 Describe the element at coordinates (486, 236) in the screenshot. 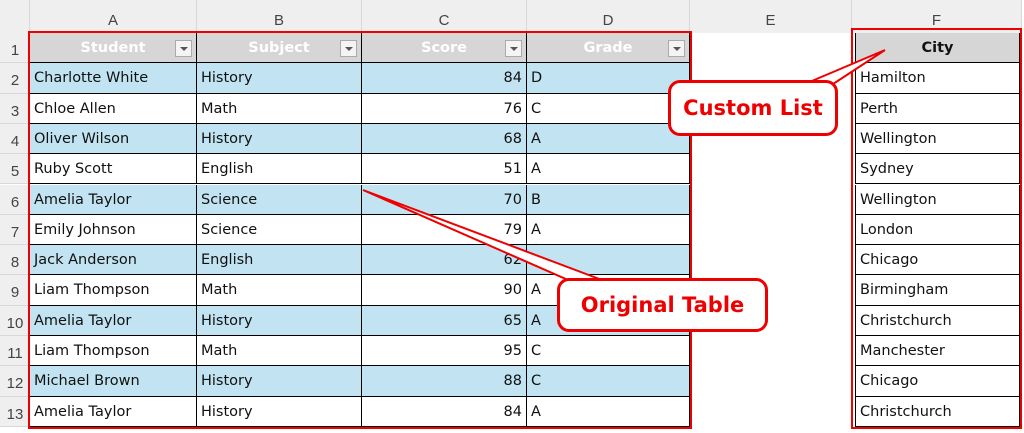

I see `original-table-pointer` at that location.